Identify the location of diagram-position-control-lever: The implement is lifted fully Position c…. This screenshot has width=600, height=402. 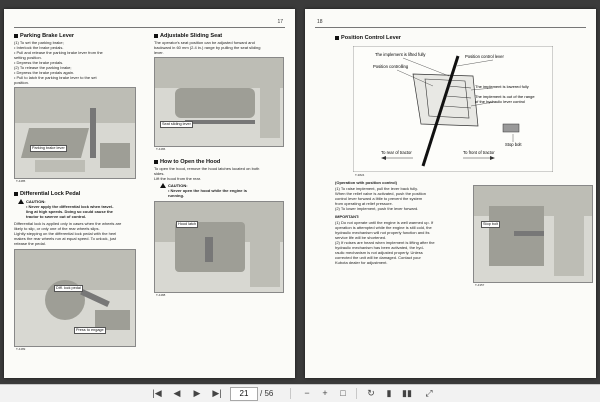
(453, 109).